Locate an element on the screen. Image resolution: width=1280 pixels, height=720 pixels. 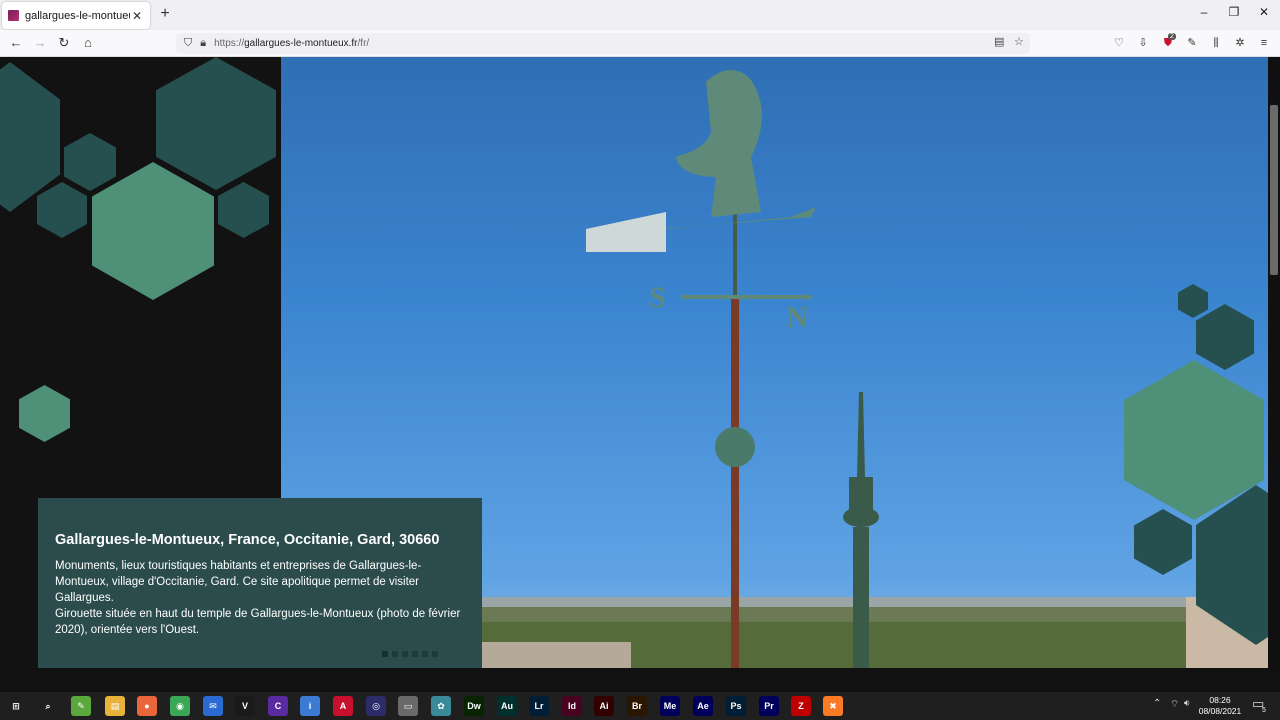
acrobat-icon: A is located at coordinates (343, 706).